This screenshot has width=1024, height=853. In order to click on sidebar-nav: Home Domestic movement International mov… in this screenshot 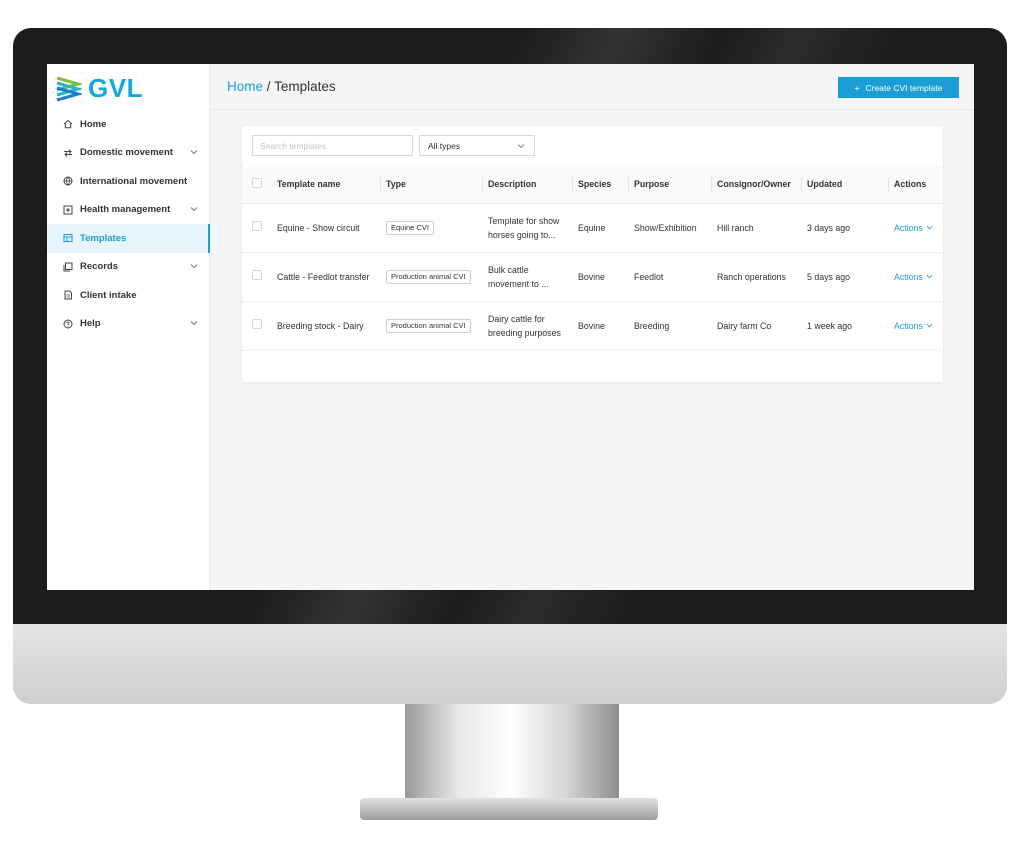, I will do `click(128, 224)`.